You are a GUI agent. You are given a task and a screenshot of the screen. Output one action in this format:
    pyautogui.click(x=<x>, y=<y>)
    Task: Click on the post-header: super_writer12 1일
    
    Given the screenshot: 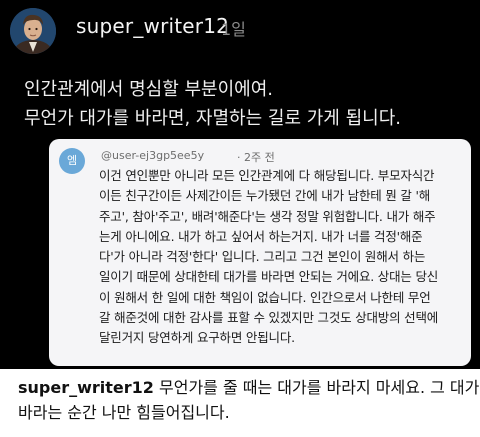 What is the action you would take?
    pyautogui.click(x=240, y=30)
    